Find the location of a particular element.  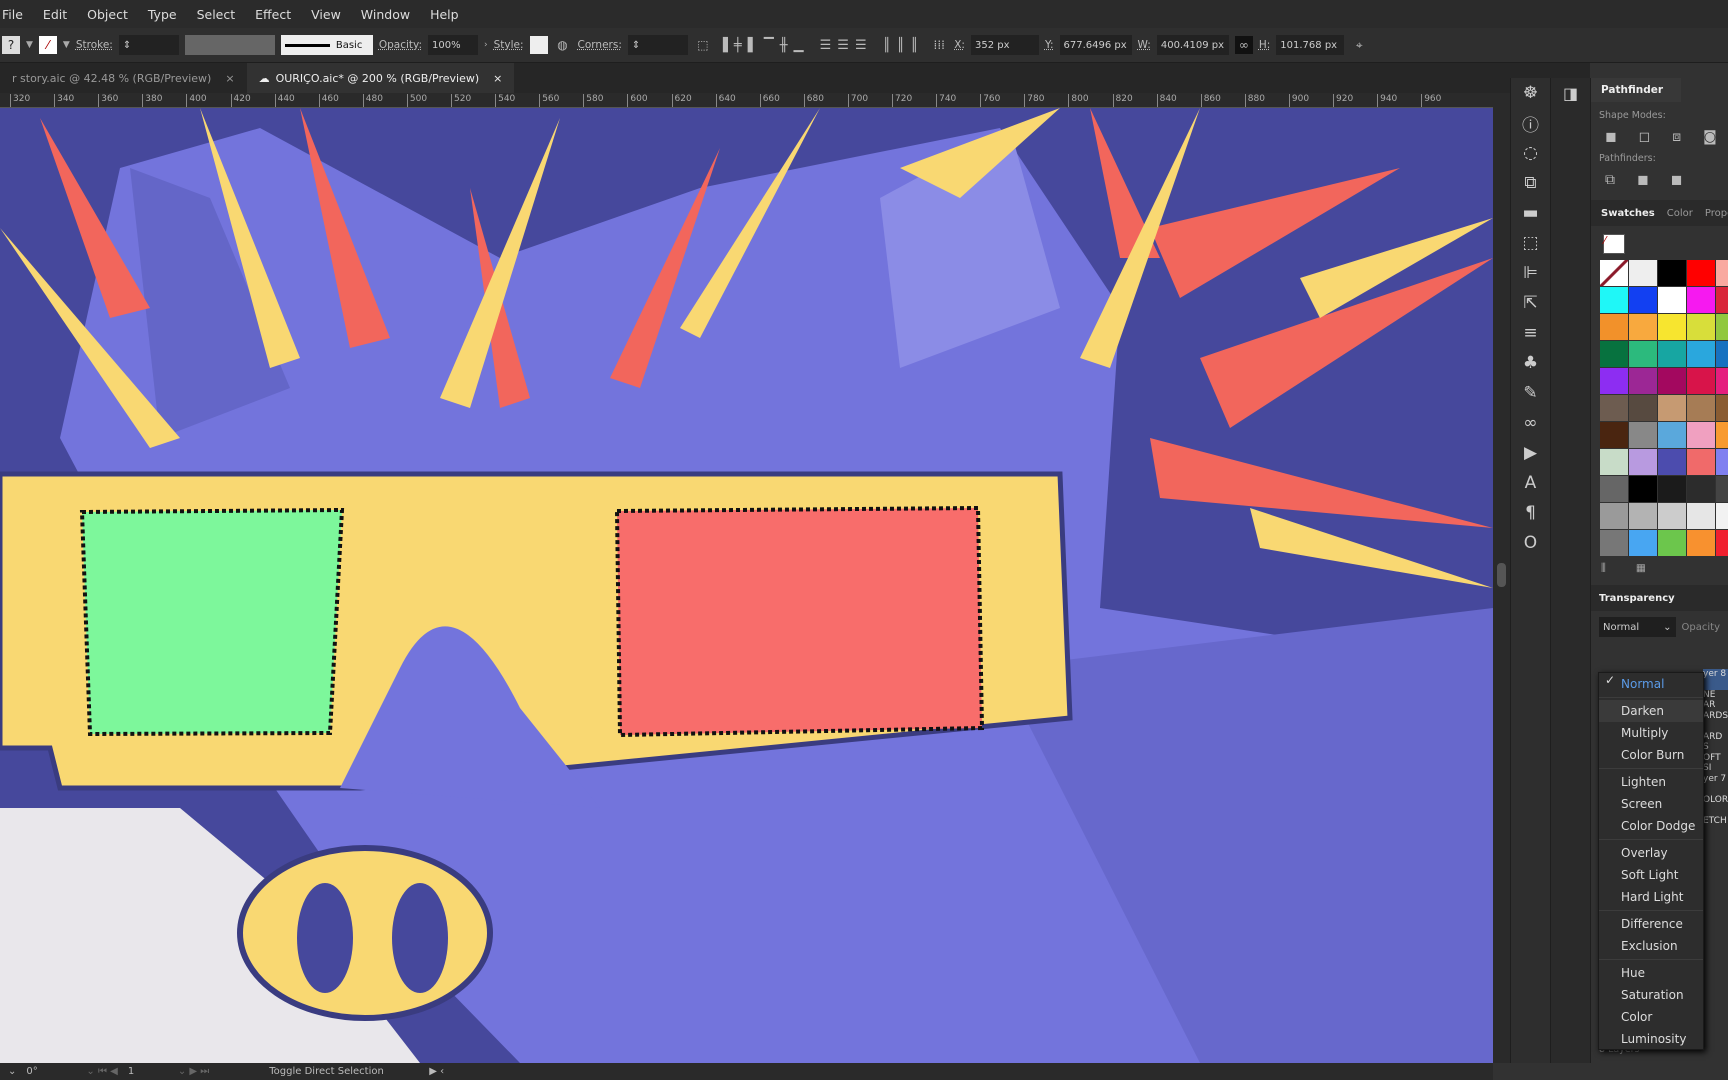

scroll-thumb is located at coordinates (1501, 575).